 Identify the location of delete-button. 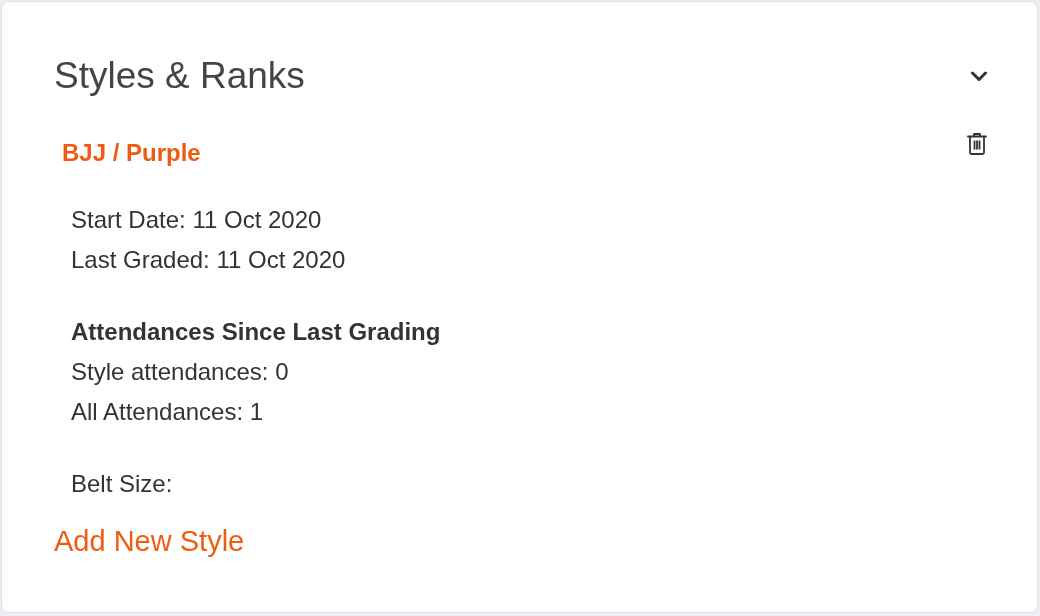
(977, 143).